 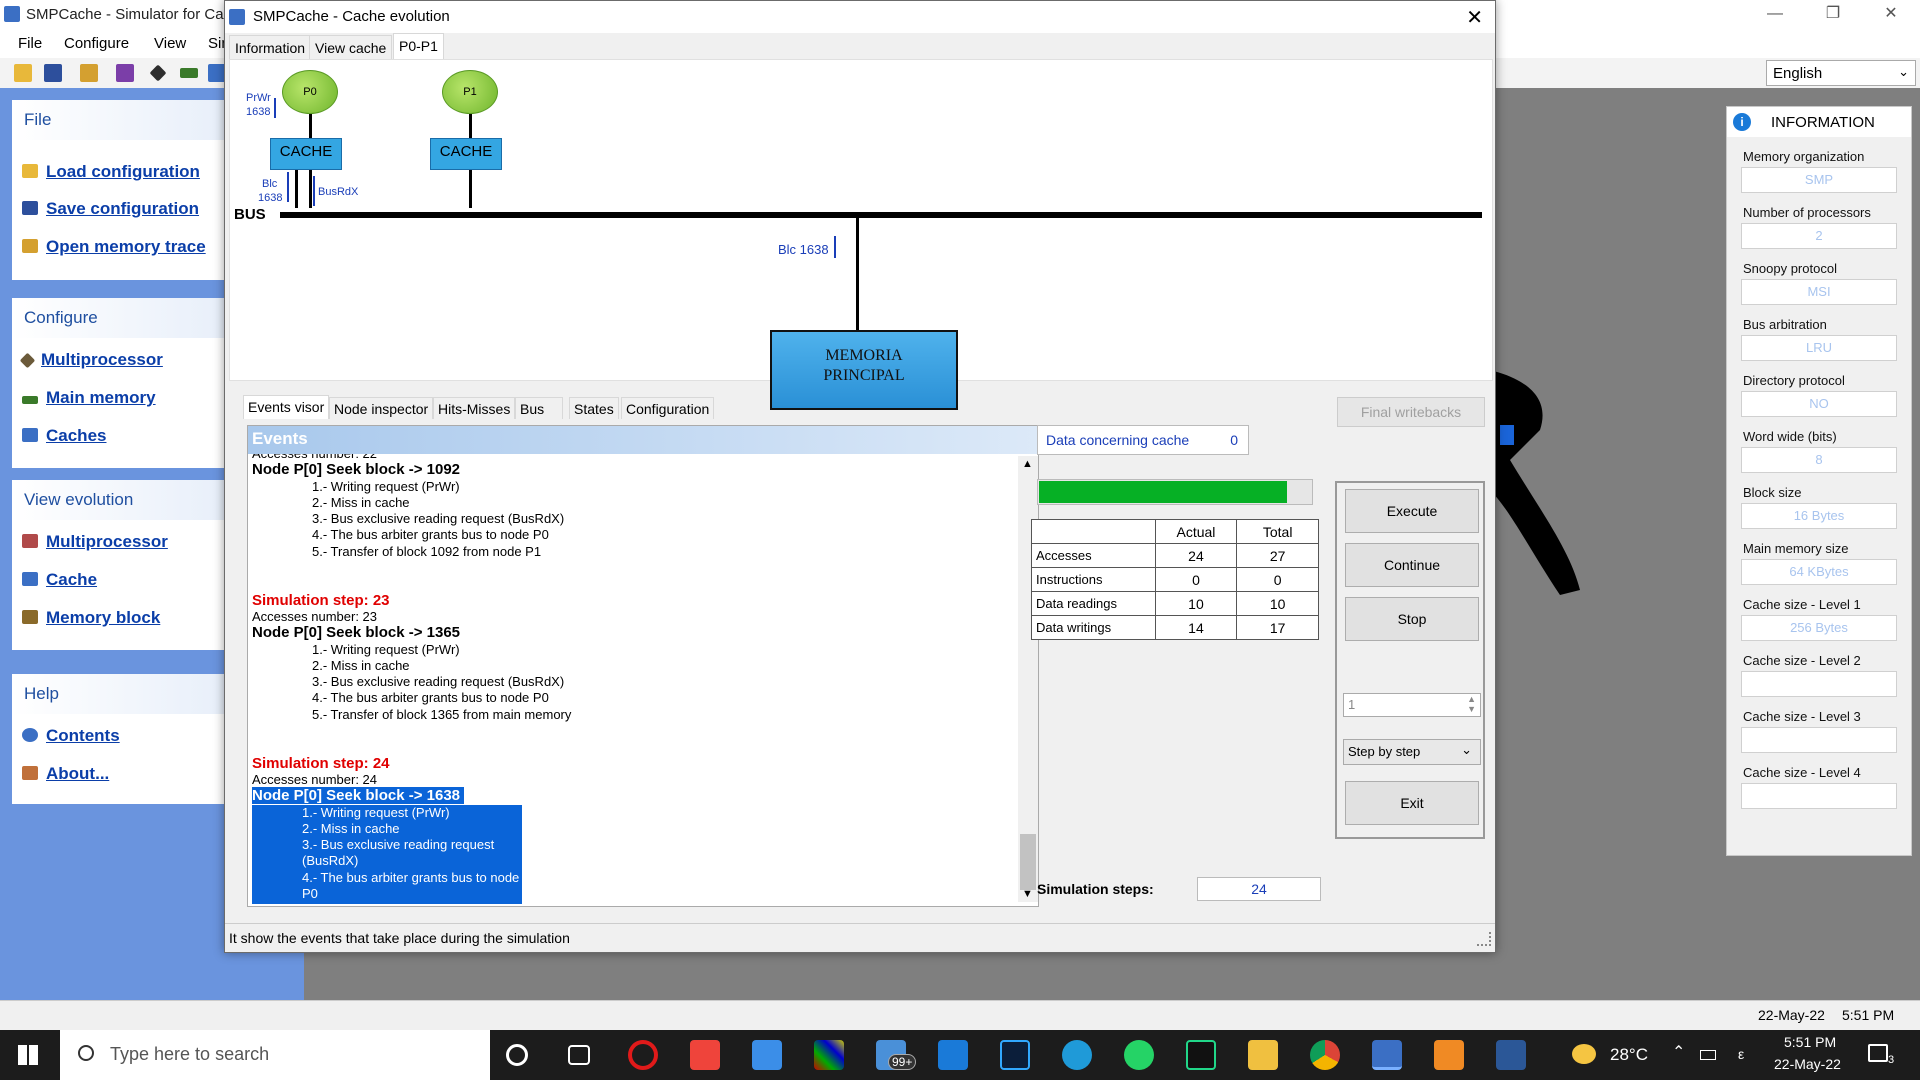 What do you see at coordinates (1708, 1055) in the screenshot?
I see `battery-icon` at bounding box center [1708, 1055].